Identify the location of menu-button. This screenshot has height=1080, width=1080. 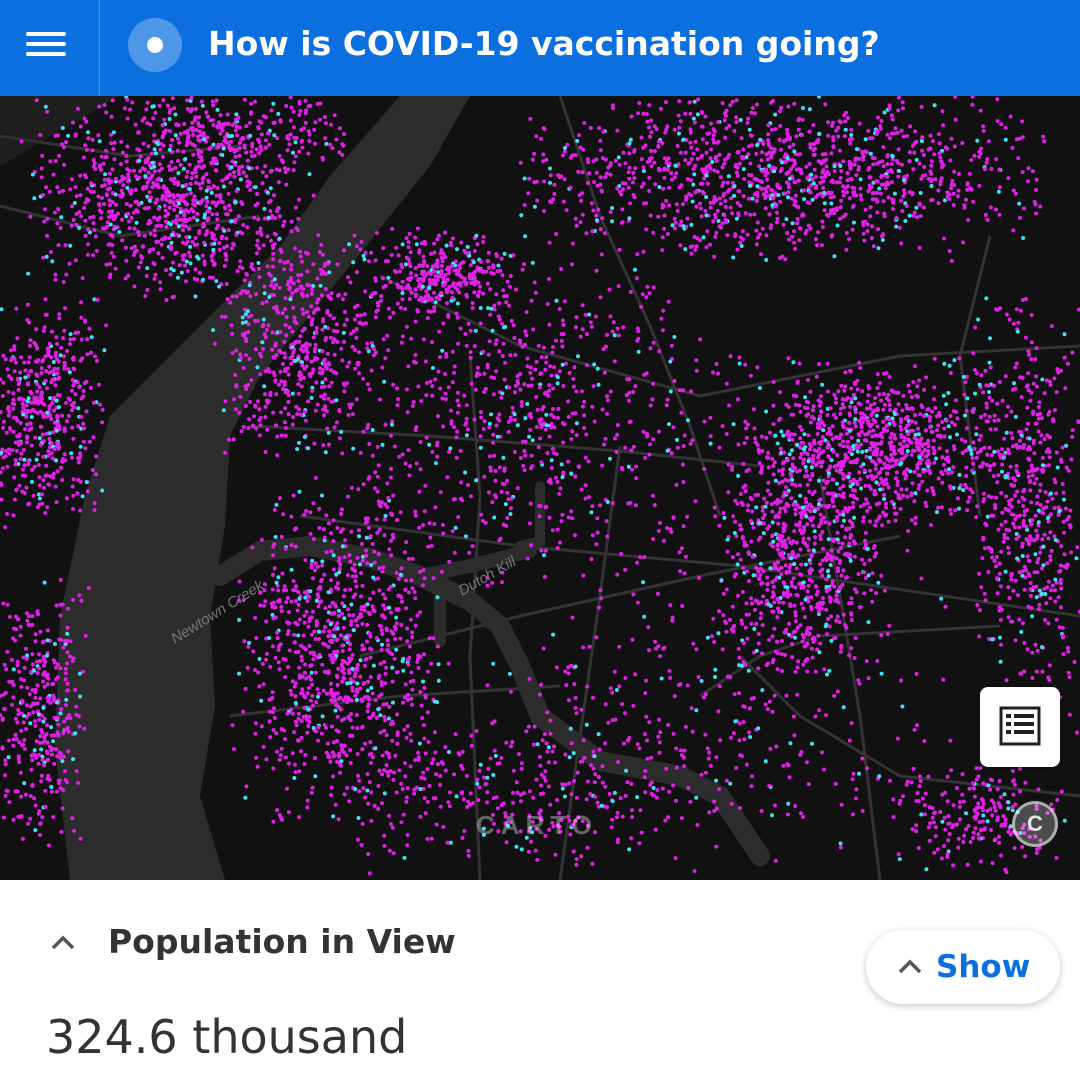
(50, 48).